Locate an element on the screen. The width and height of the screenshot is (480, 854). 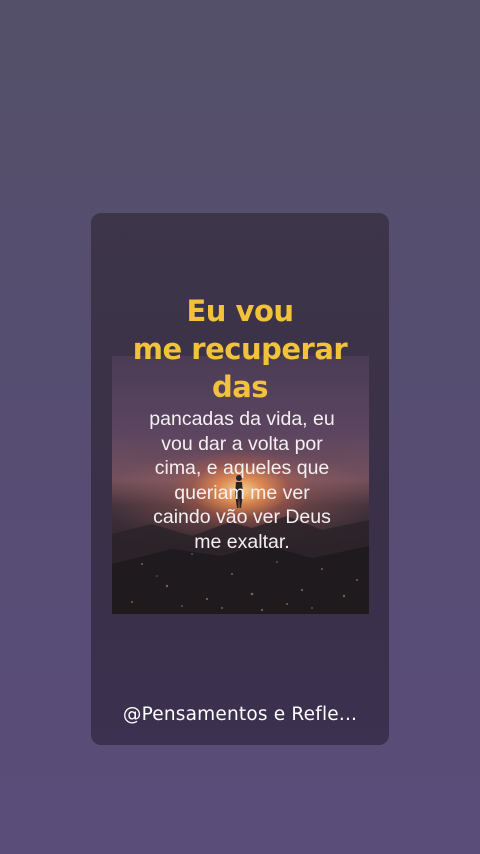
quote-line-6: me exaltar. is located at coordinates (242, 541).